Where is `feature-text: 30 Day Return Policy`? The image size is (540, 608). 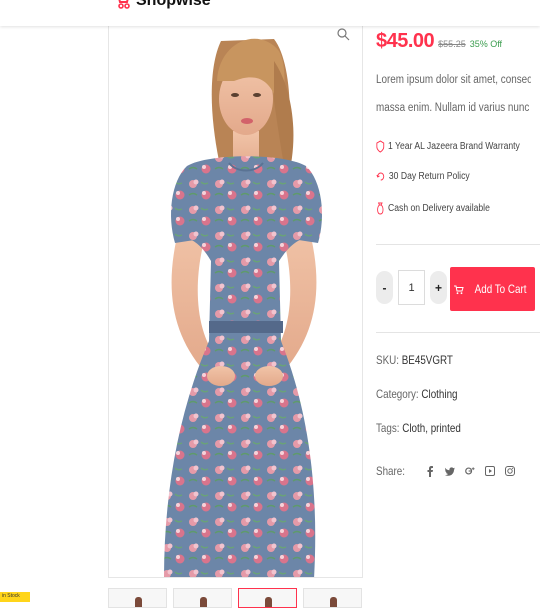
feature-text: 30 Day Return Policy is located at coordinates (429, 176).